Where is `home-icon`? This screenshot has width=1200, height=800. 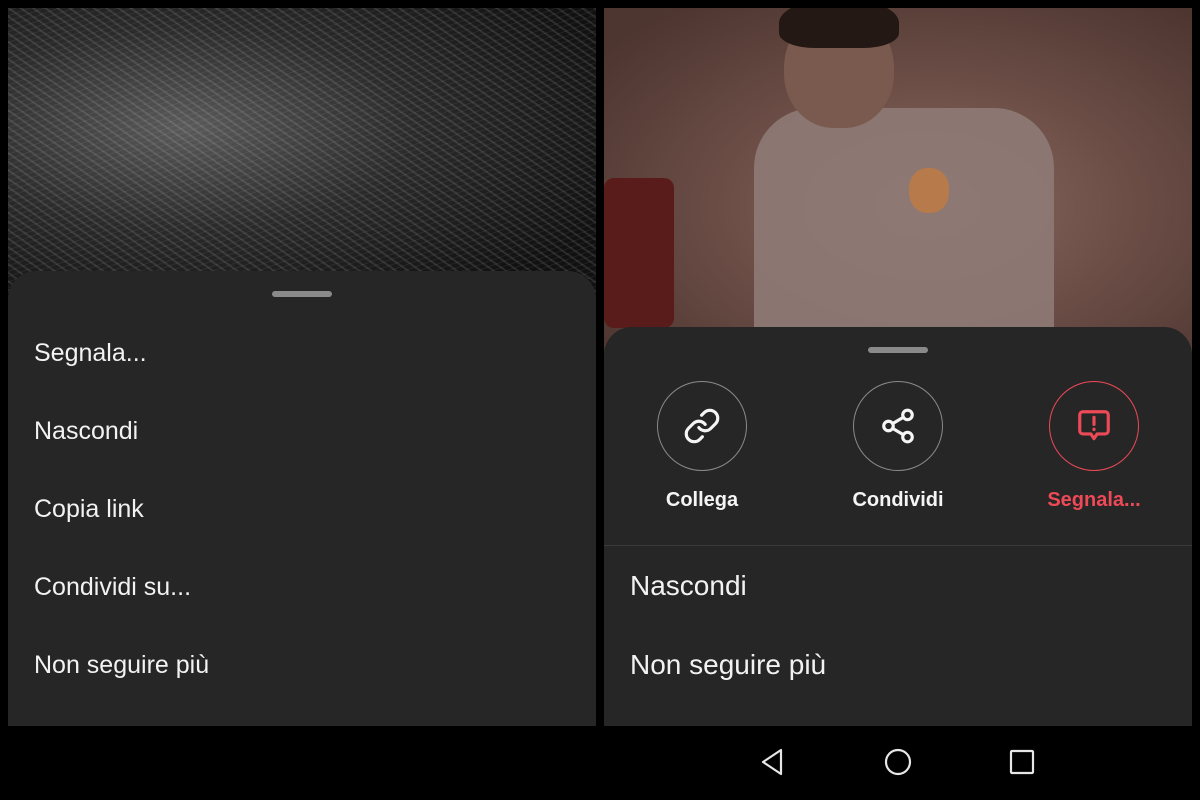
home-icon is located at coordinates (898, 762).